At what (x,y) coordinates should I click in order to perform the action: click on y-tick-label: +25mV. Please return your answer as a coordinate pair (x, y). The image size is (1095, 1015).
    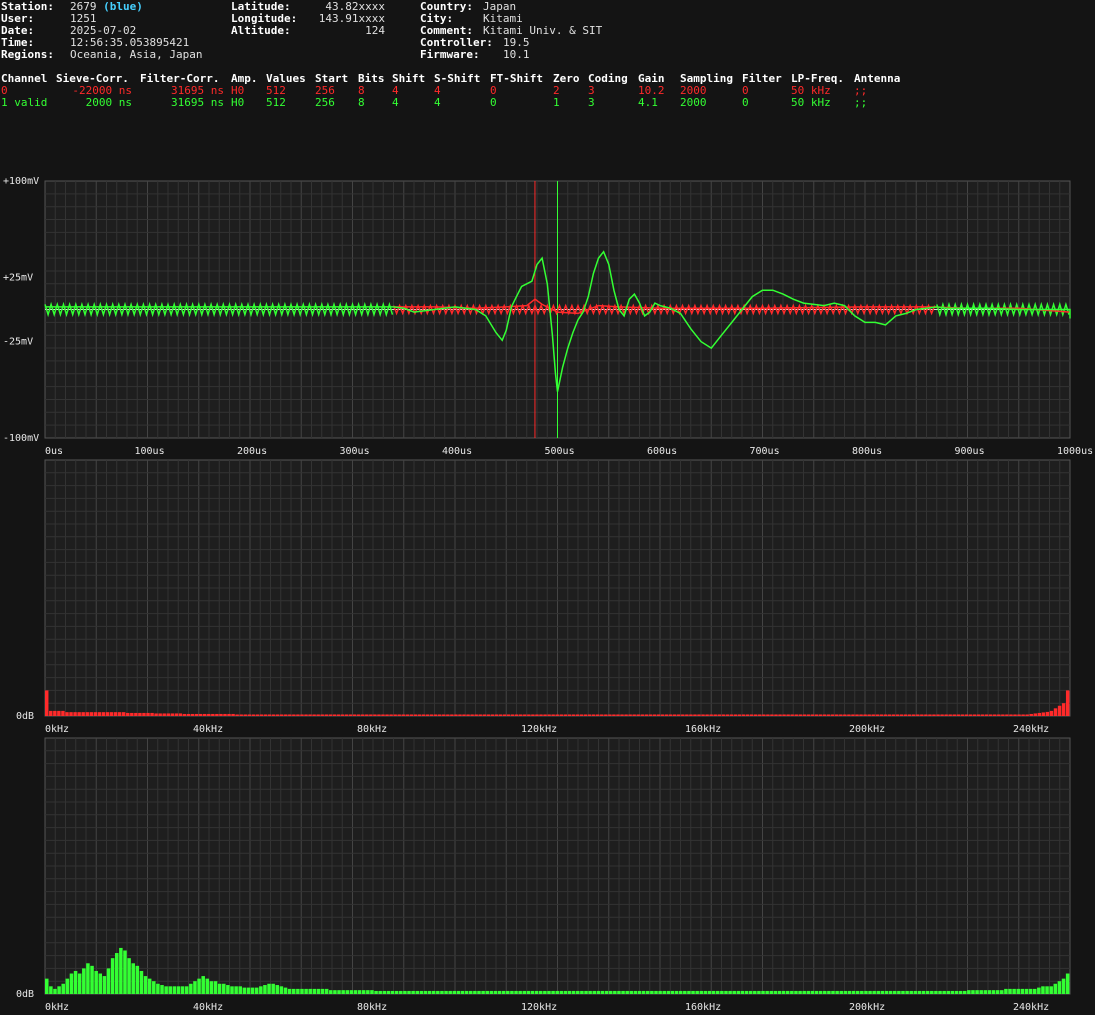
    Looking at the image, I should click on (18, 277).